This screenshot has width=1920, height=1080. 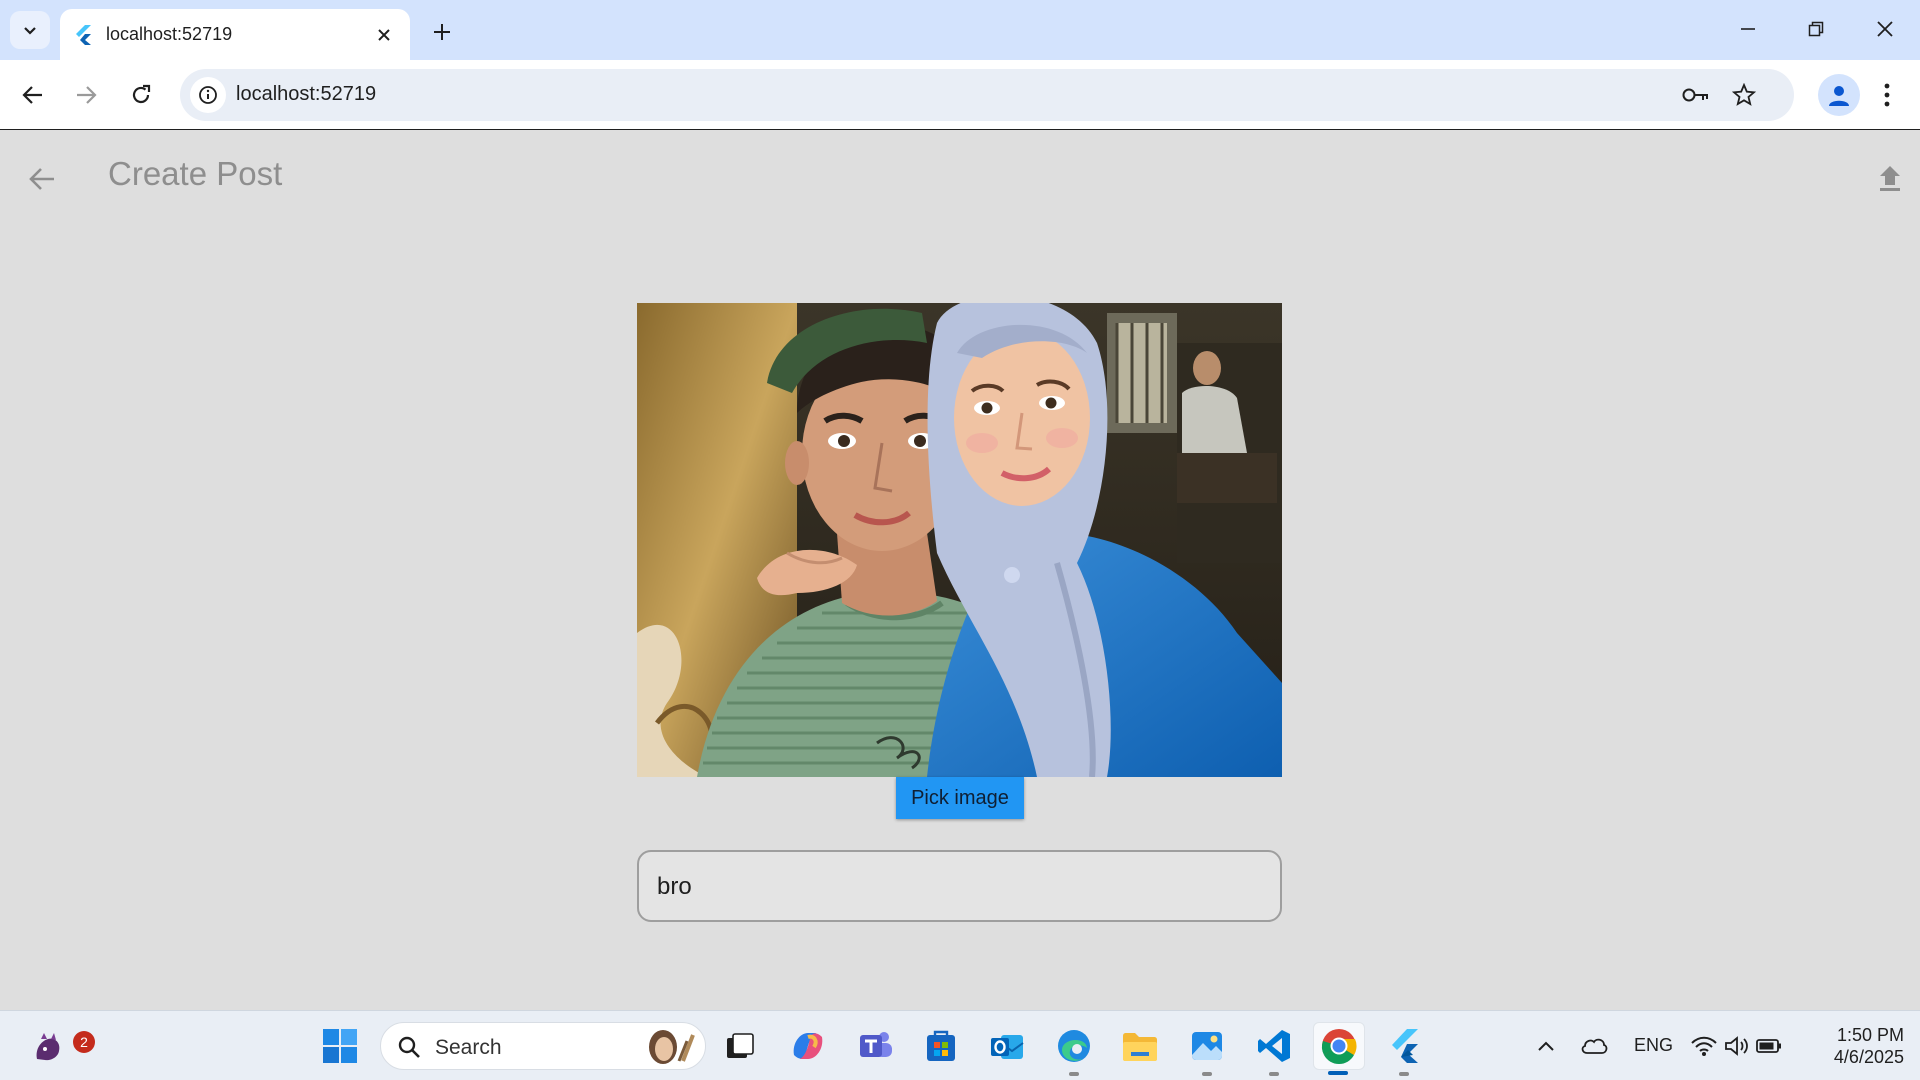 I want to click on task-view-icon, so click(x=740, y=1045).